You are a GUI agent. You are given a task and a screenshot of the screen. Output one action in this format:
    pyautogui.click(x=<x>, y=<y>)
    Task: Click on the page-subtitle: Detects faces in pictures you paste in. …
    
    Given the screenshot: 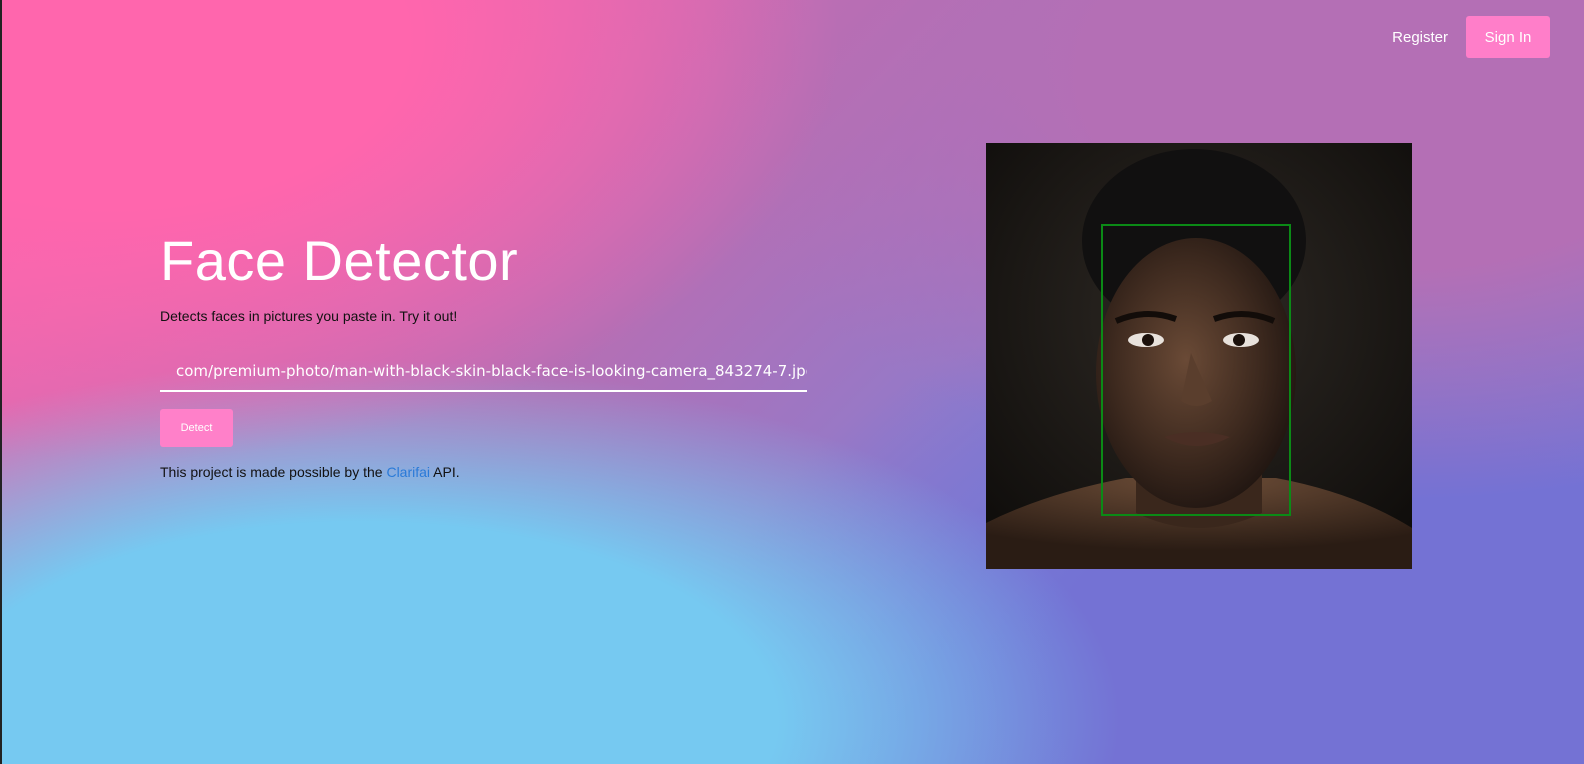 What is the action you would take?
    pyautogui.click(x=309, y=316)
    